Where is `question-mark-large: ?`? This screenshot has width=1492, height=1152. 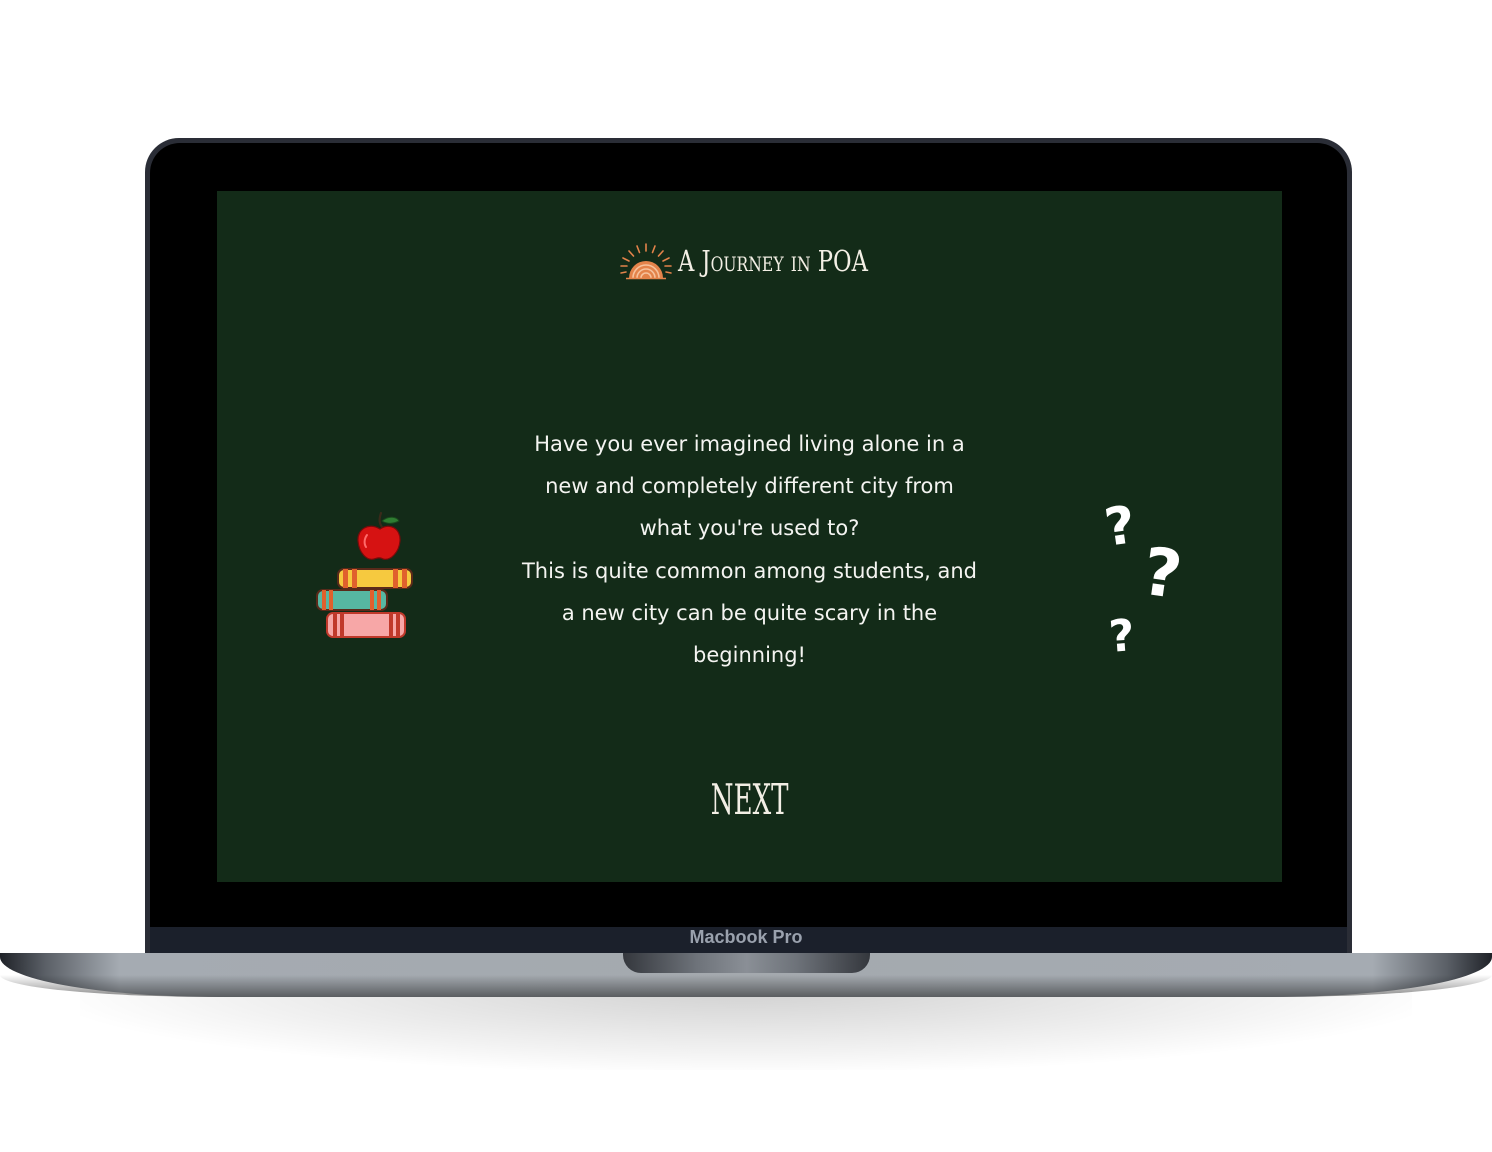
question-mark-large: ? is located at coordinates (1162, 573).